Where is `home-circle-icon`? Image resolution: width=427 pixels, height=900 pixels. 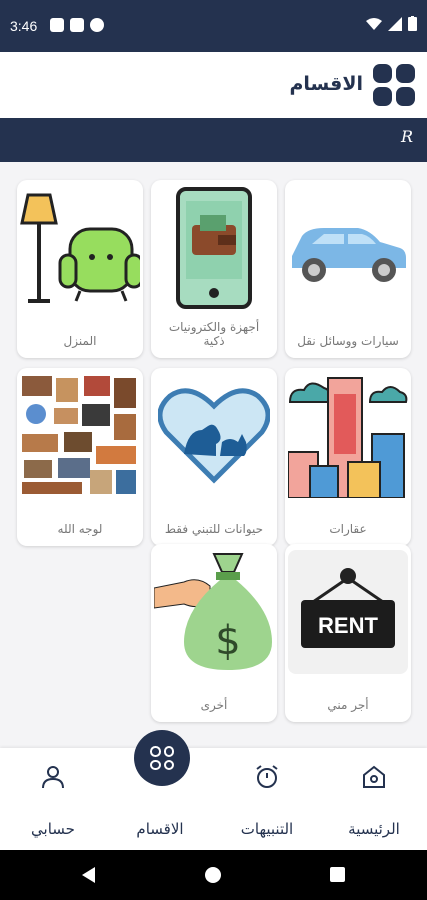 home-circle-icon is located at coordinates (213, 875).